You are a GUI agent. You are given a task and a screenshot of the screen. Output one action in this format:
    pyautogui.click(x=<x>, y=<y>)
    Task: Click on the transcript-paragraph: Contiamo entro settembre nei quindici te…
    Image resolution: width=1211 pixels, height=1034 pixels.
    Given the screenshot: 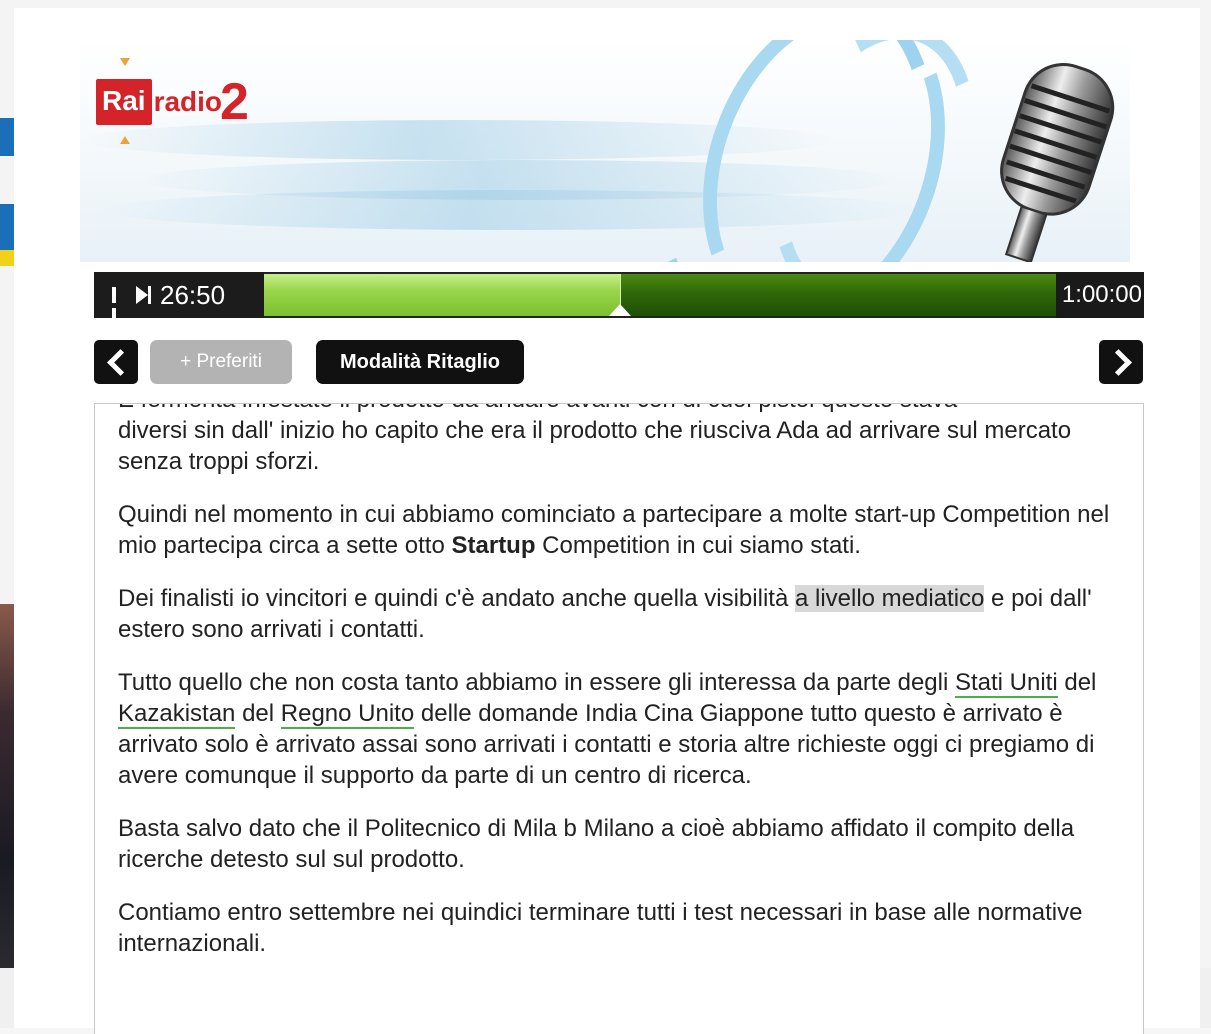 What is the action you would take?
    pyautogui.click(x=600, y=928)
    